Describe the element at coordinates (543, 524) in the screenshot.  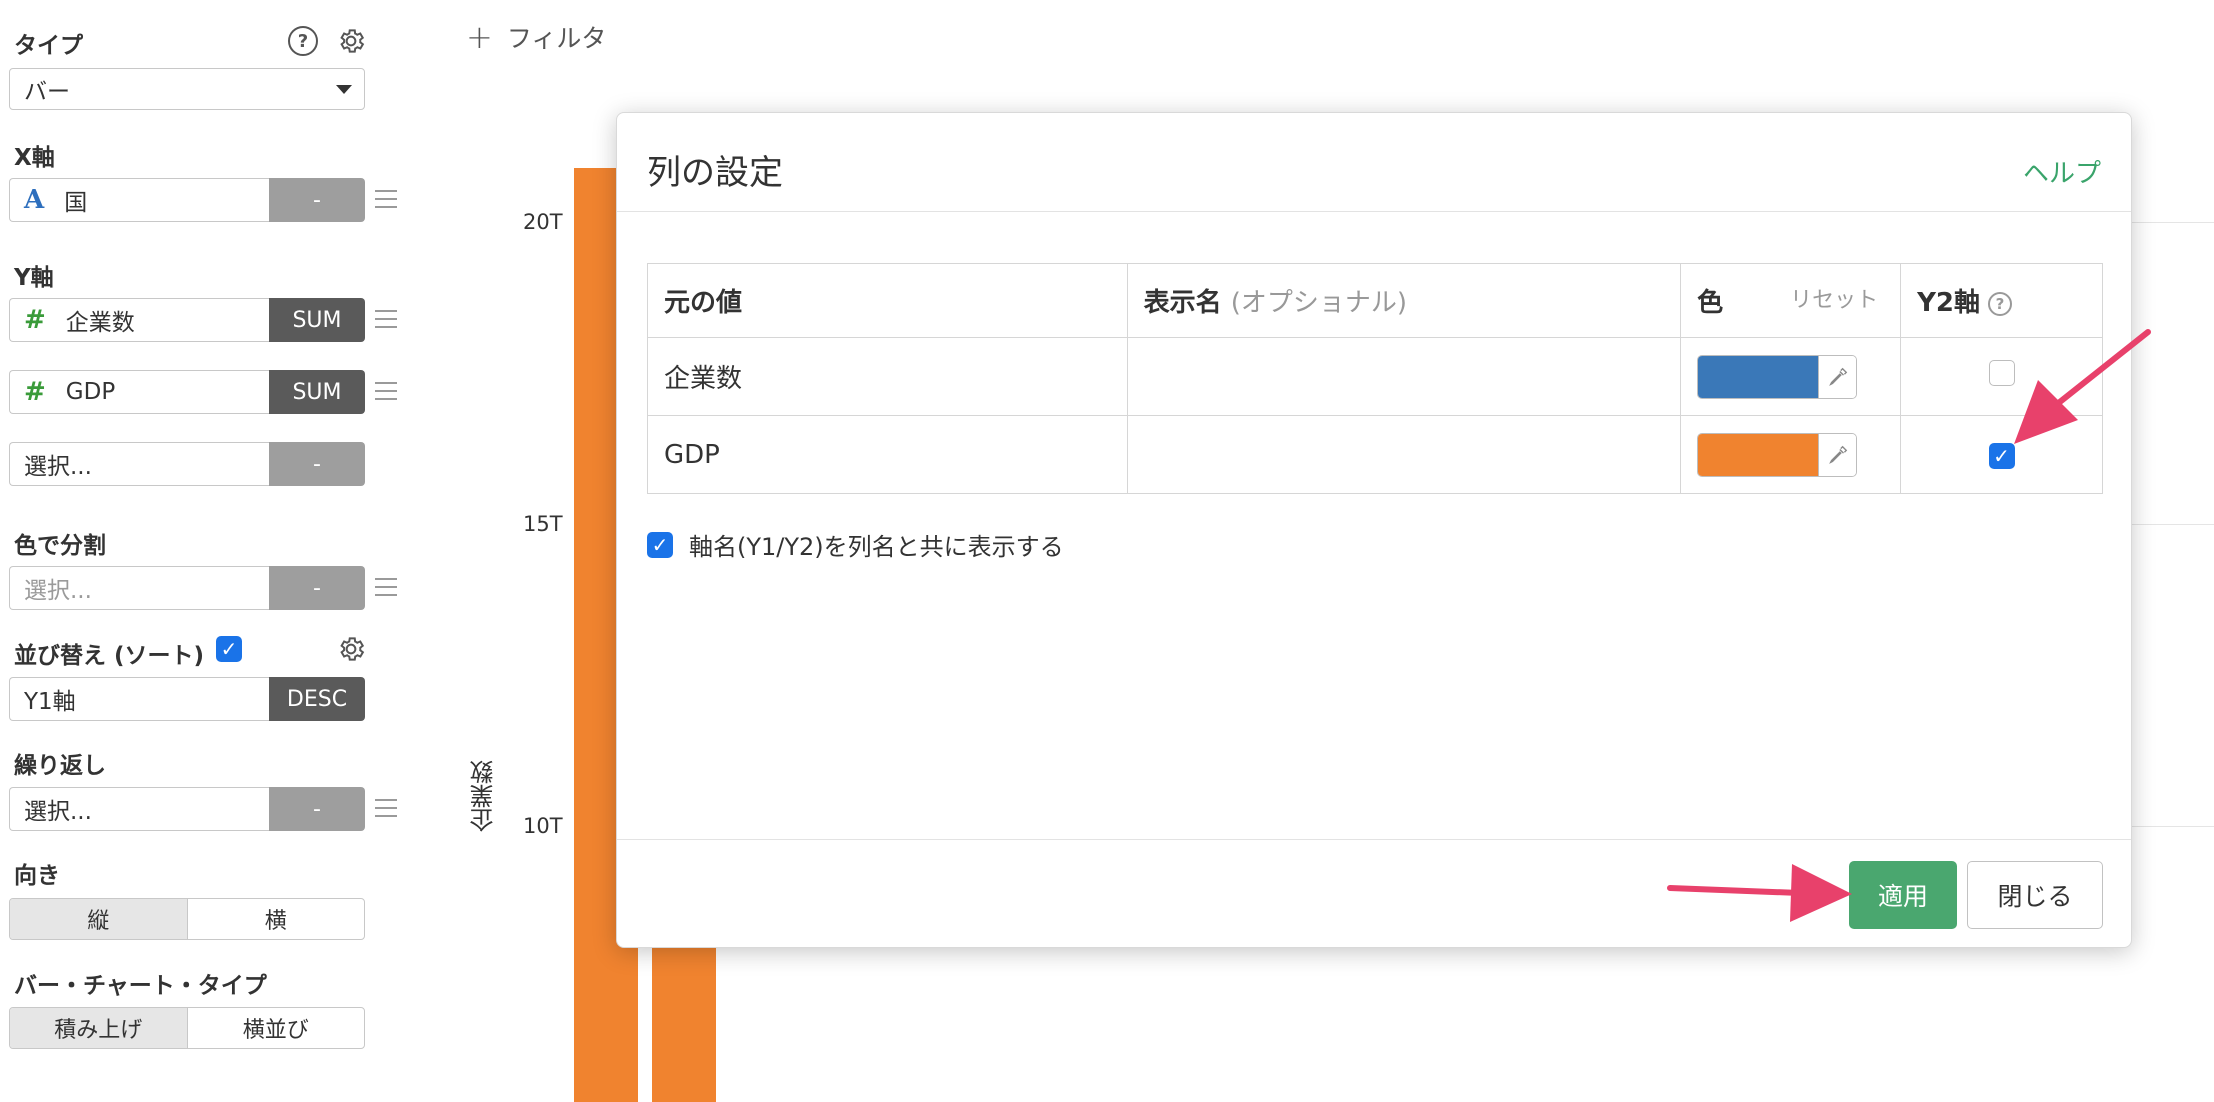
I see `y-tick-label: 15T` at that location.